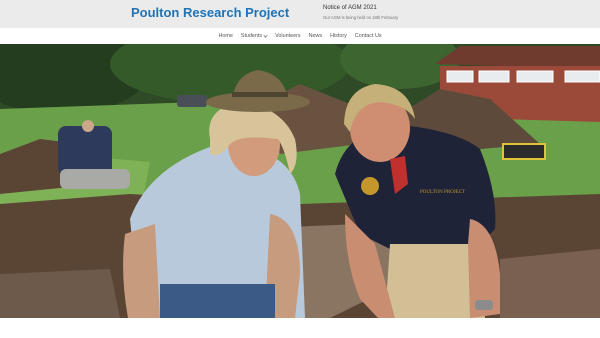 Image resolution: width=600 pixels, height=338 pixels. What do you see at coordinates (350, 8) in the screenshot?
I see `notice-title: Notice of AGM 2021` at bounding box center [350, 8].